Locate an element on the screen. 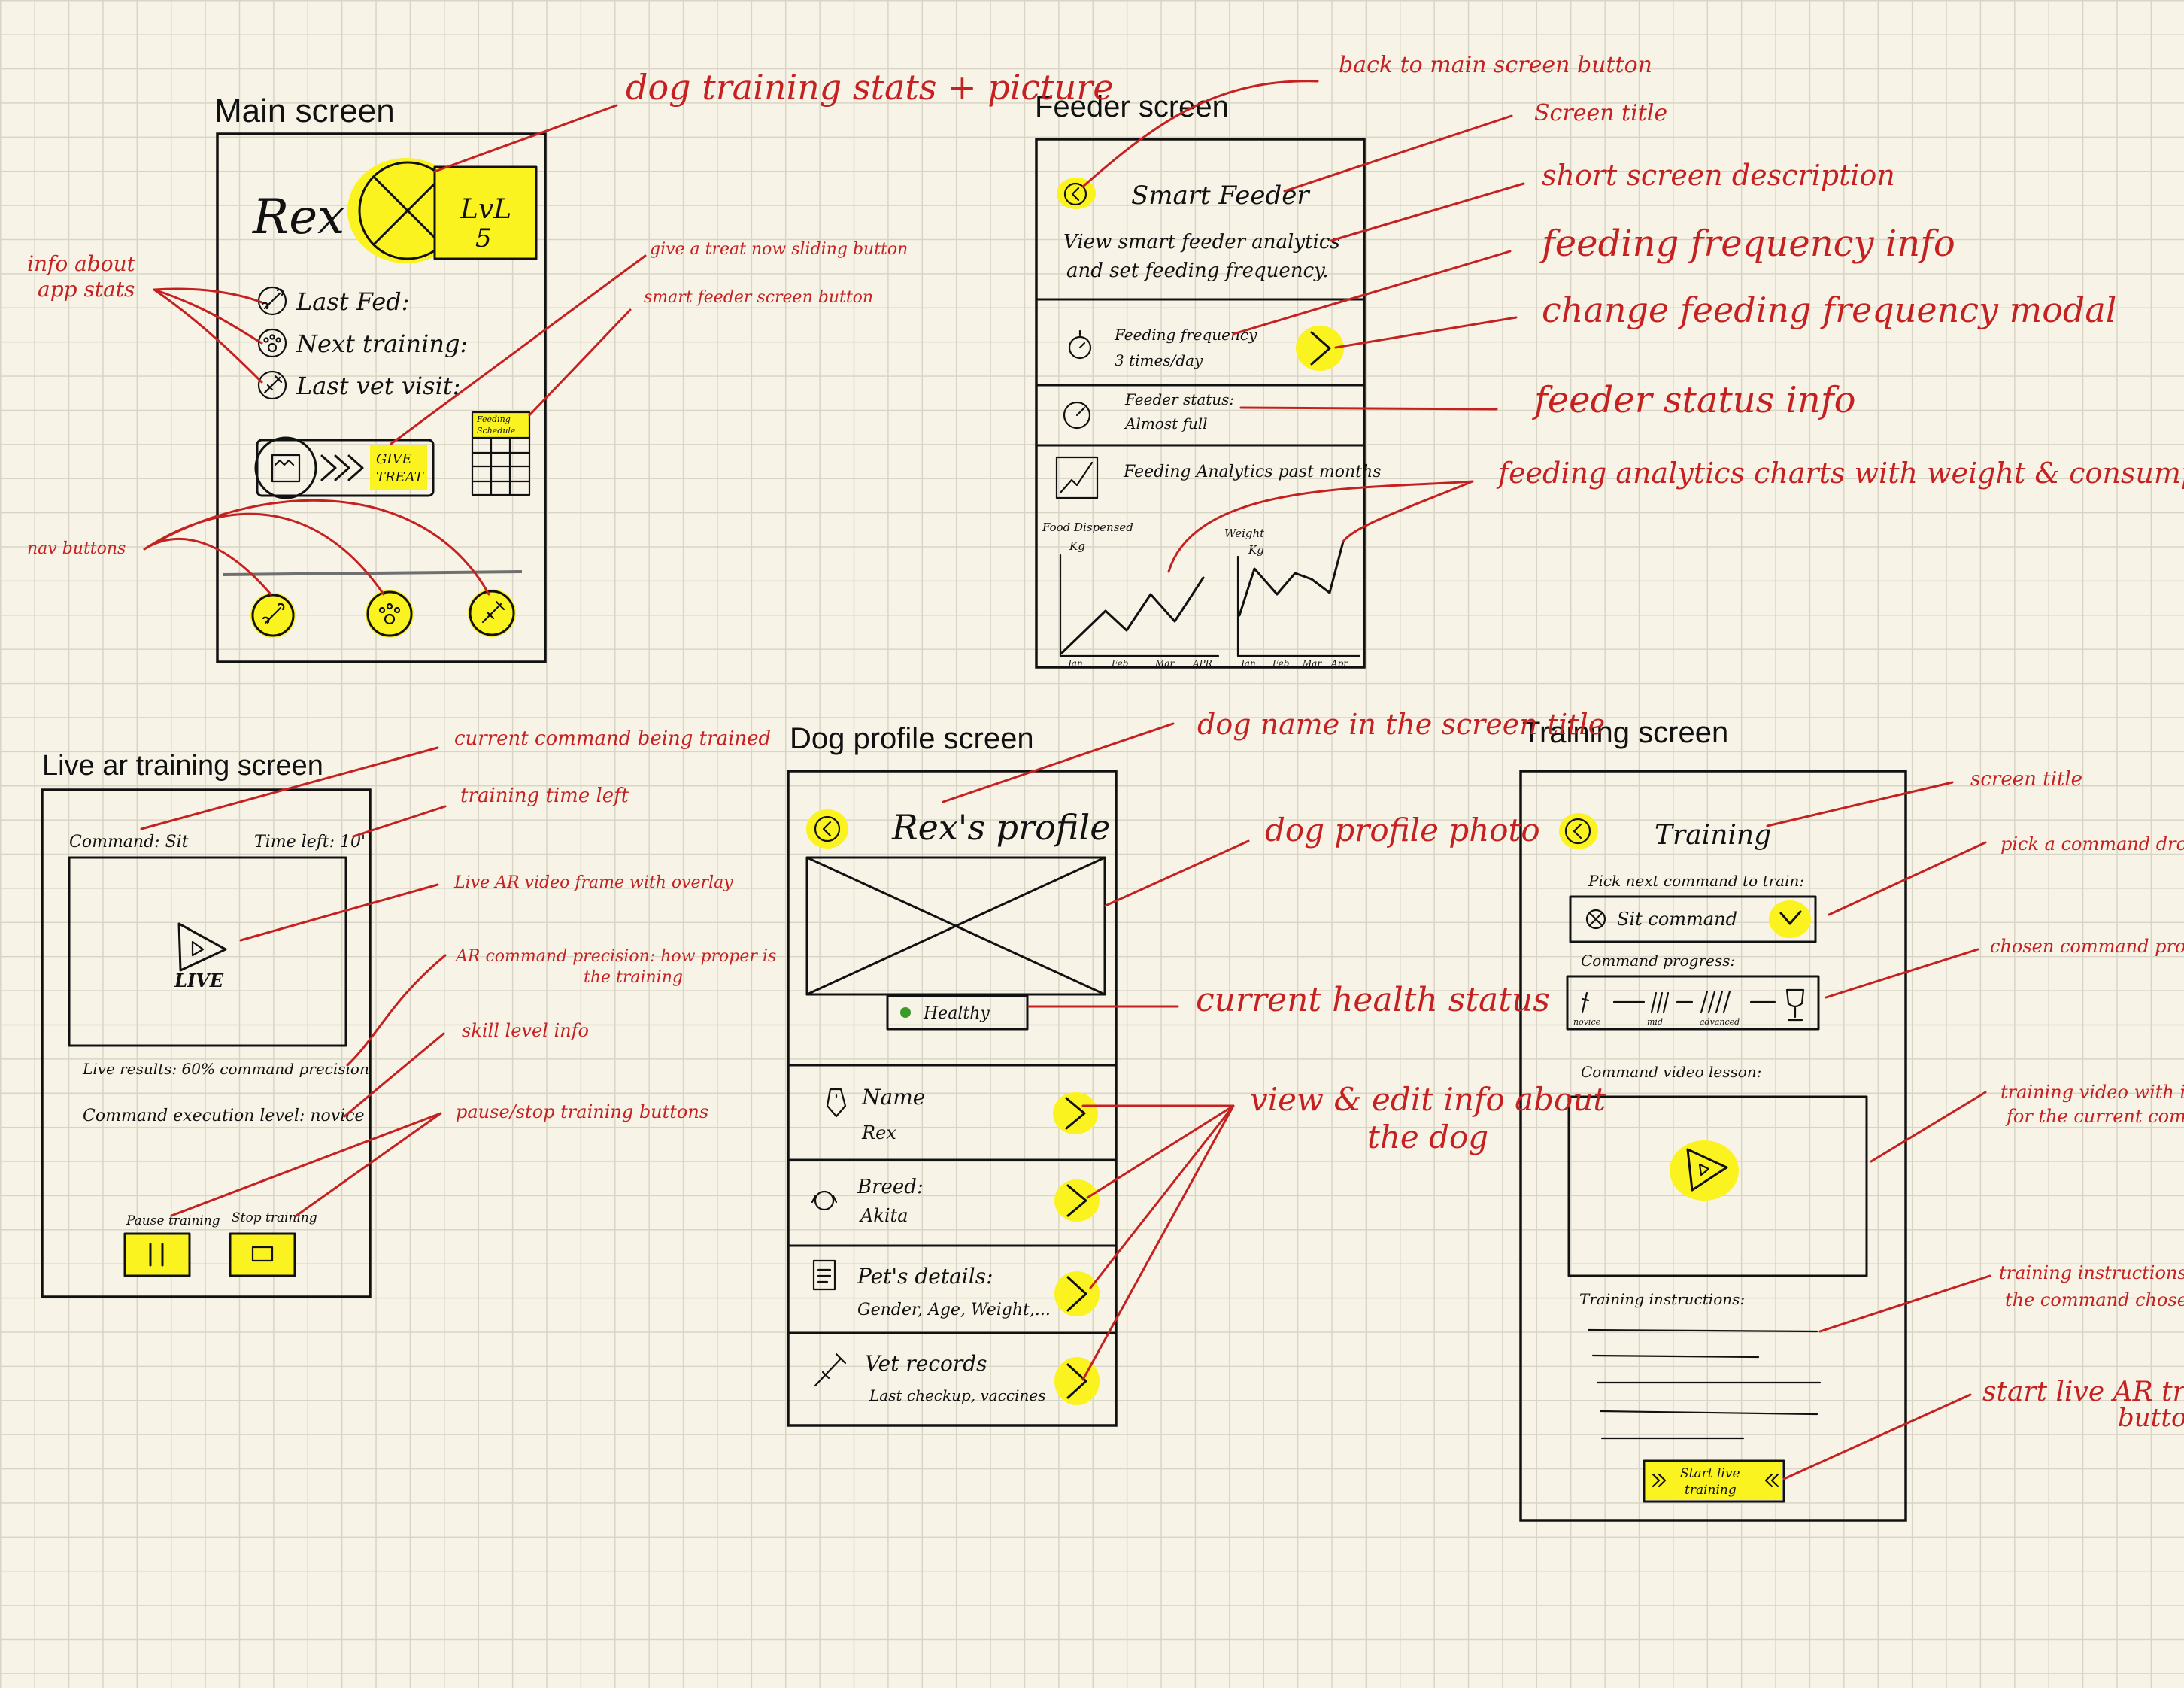  start-label: Start live is located at coordinates (1710, 1473).